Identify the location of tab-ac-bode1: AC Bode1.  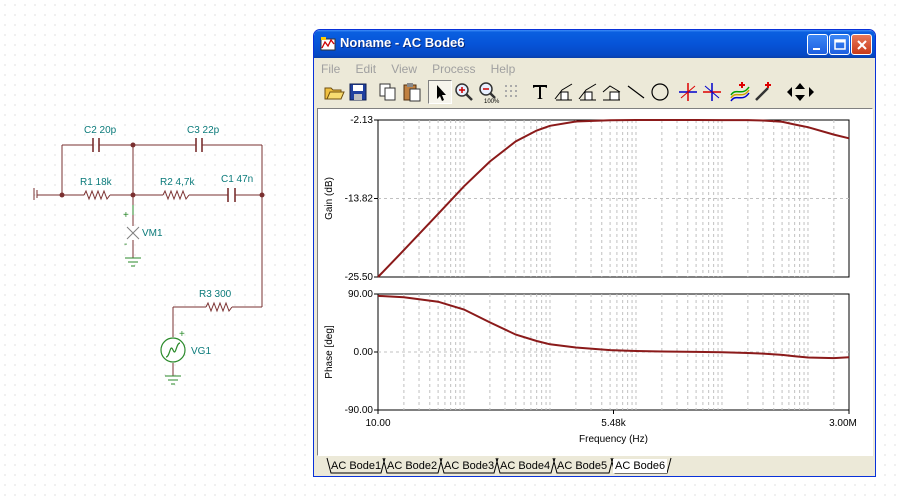
(356, 466).